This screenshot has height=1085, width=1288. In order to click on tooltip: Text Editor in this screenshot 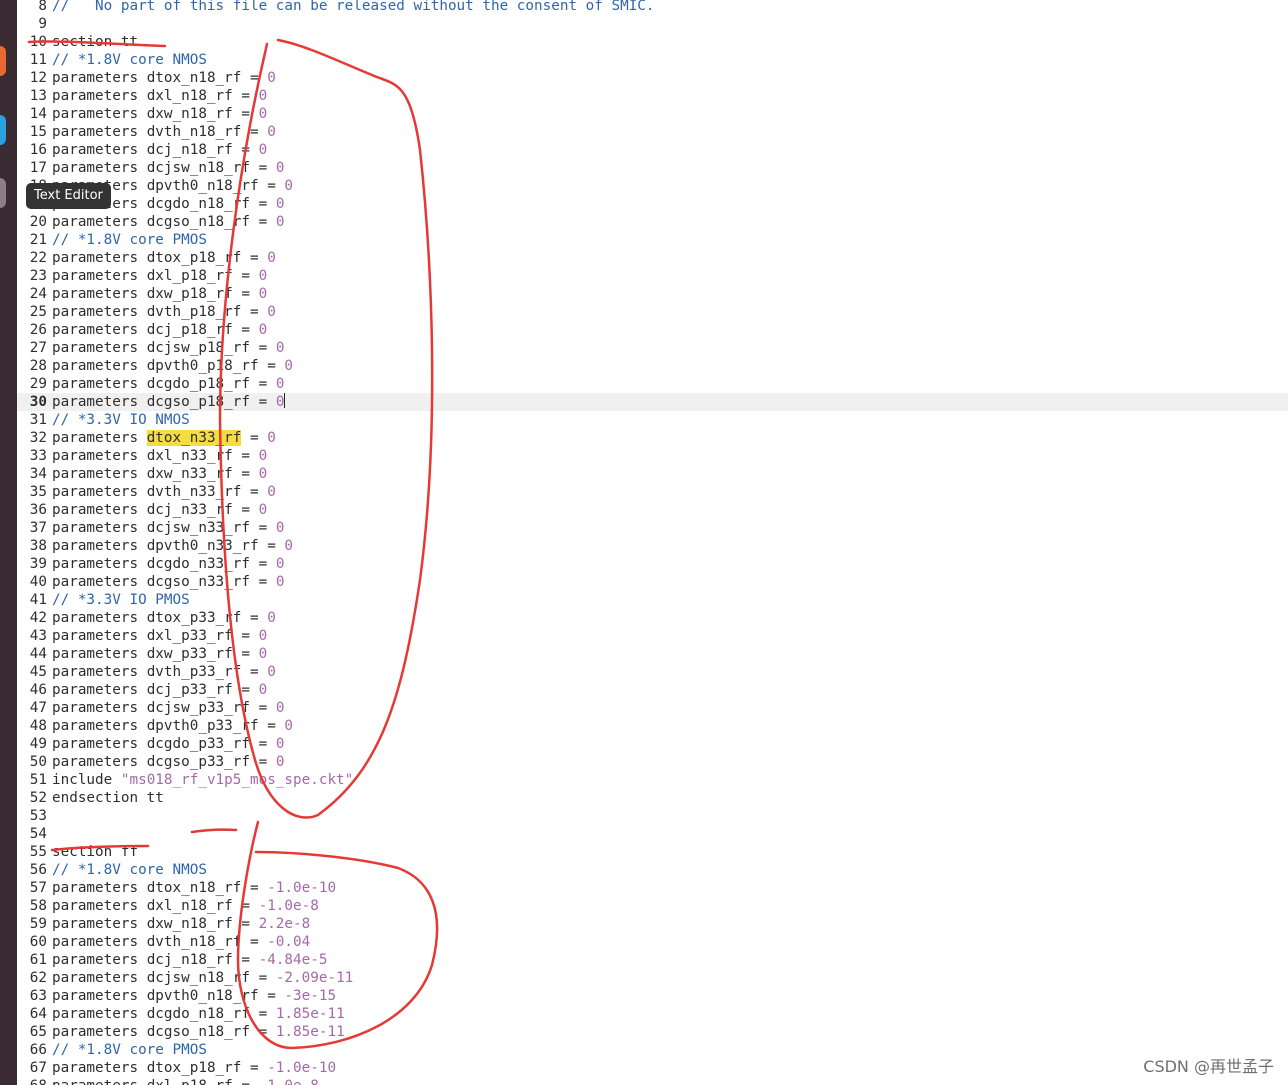, I will do `click(68, 196)`.